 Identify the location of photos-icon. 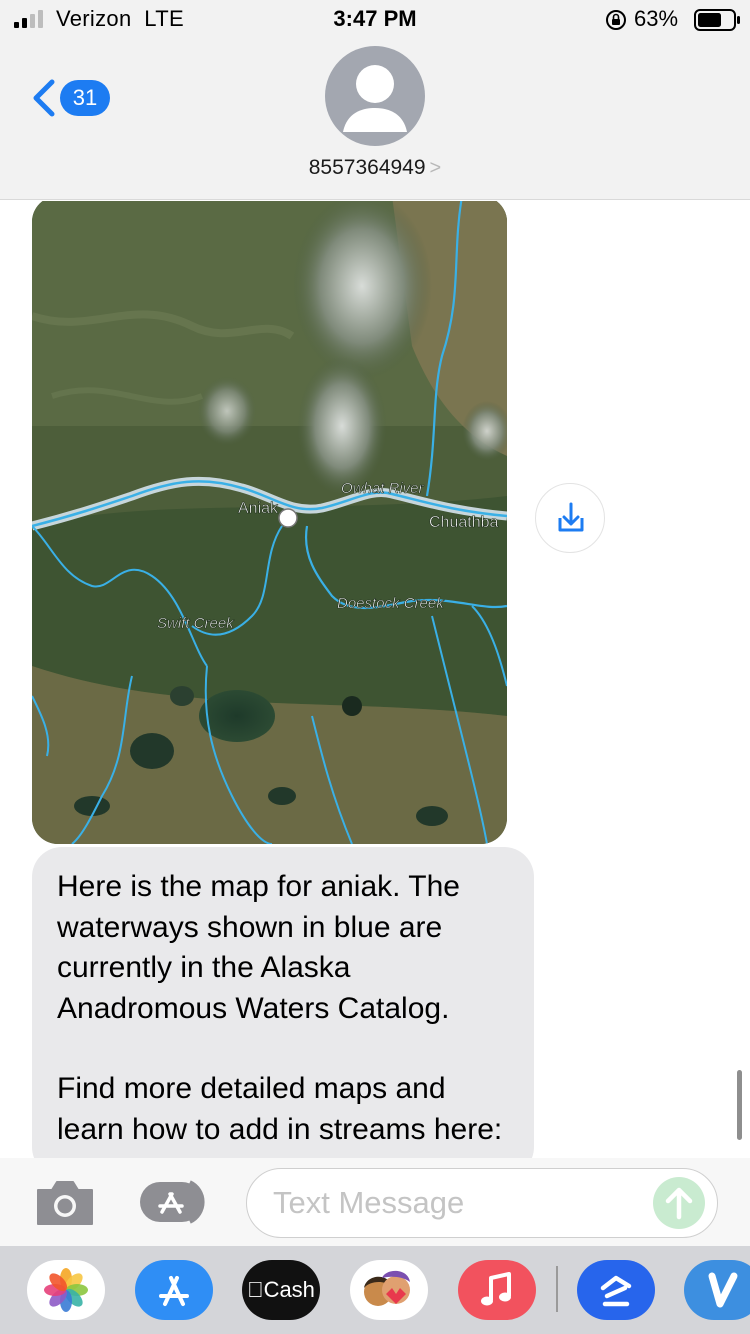
(66, 1290).